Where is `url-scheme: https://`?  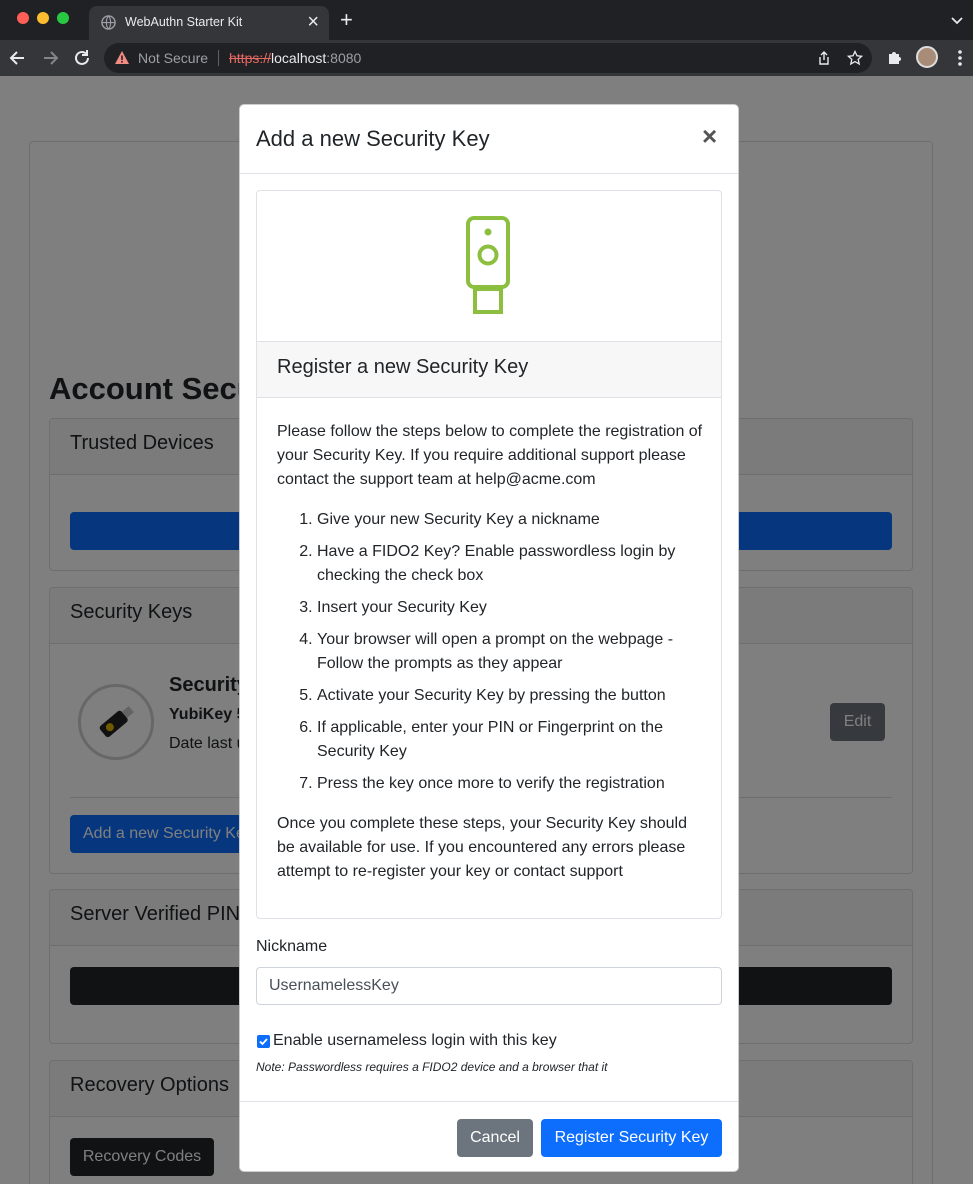 url-scheme: https:// is located at coordinates (250, 58).